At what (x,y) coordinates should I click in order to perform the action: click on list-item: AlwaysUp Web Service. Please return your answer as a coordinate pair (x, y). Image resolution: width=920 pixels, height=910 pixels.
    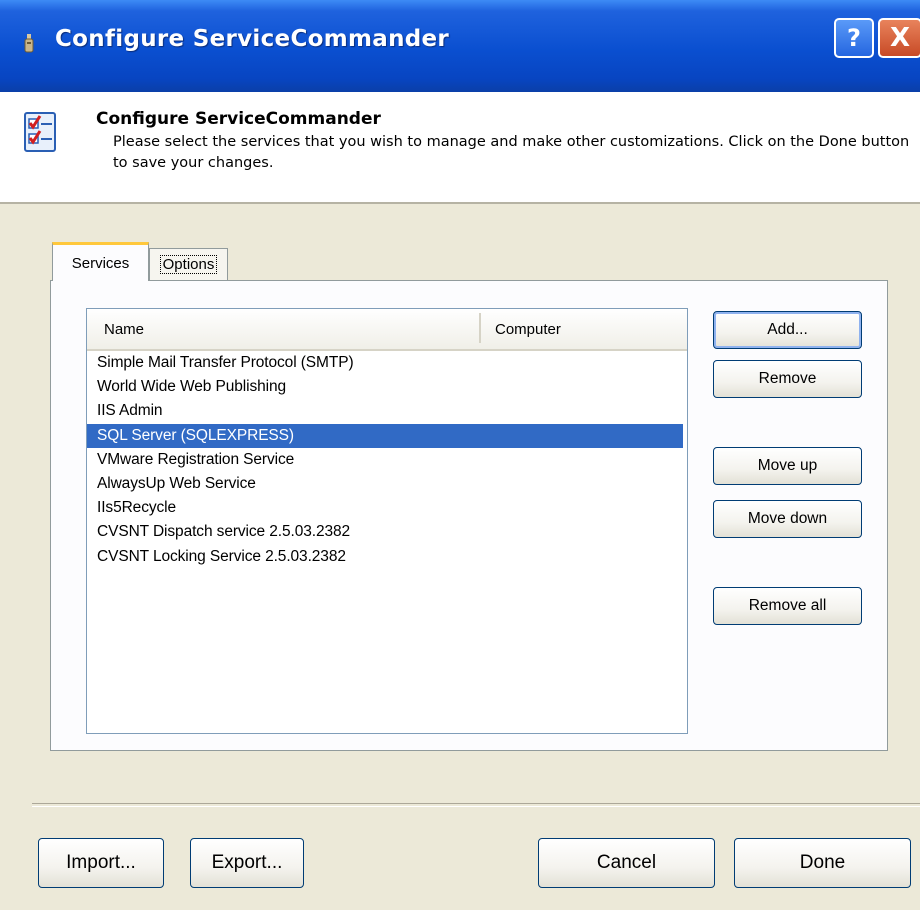
    Looking at the image, I should click on (385, 484).